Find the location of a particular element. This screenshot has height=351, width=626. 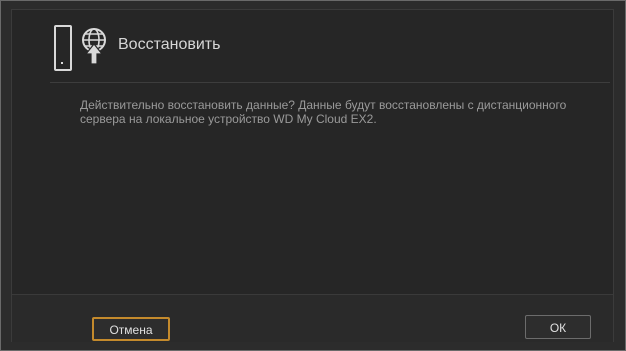

ok-button: ОК is located at coordinates (558, 327).